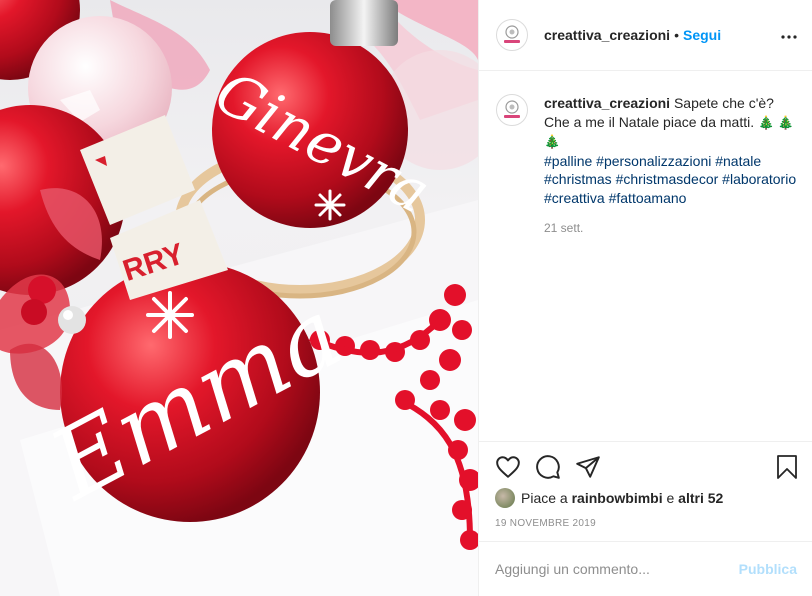  Describe the element at coordinates (667, 179) in the screenshot. I see `hashtag-christmasdecor: #christmasdecor` at that location.